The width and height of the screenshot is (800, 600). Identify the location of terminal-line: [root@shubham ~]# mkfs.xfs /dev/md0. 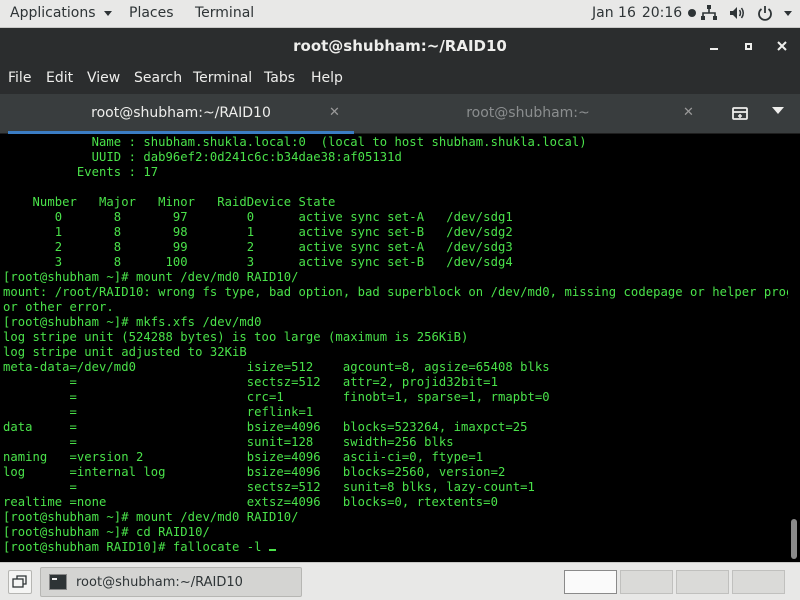
(132, 322).